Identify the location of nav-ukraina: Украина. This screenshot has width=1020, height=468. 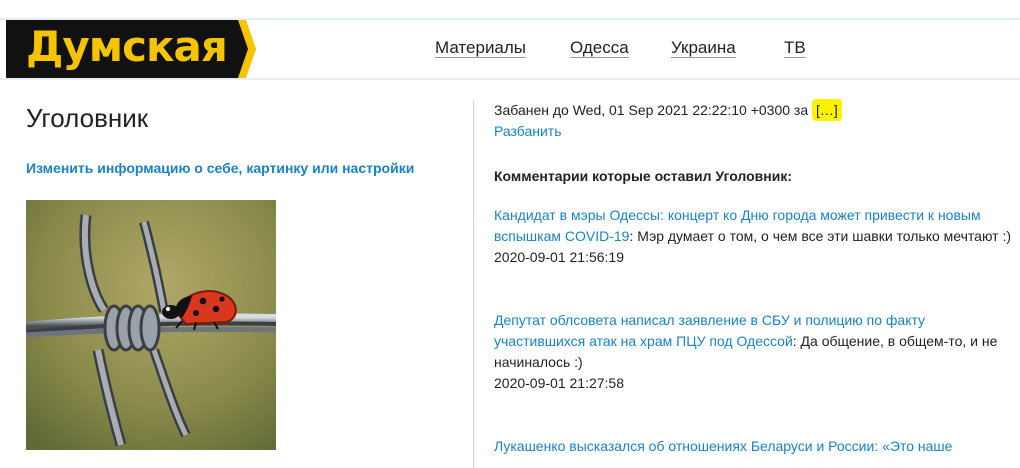
(703, 48).